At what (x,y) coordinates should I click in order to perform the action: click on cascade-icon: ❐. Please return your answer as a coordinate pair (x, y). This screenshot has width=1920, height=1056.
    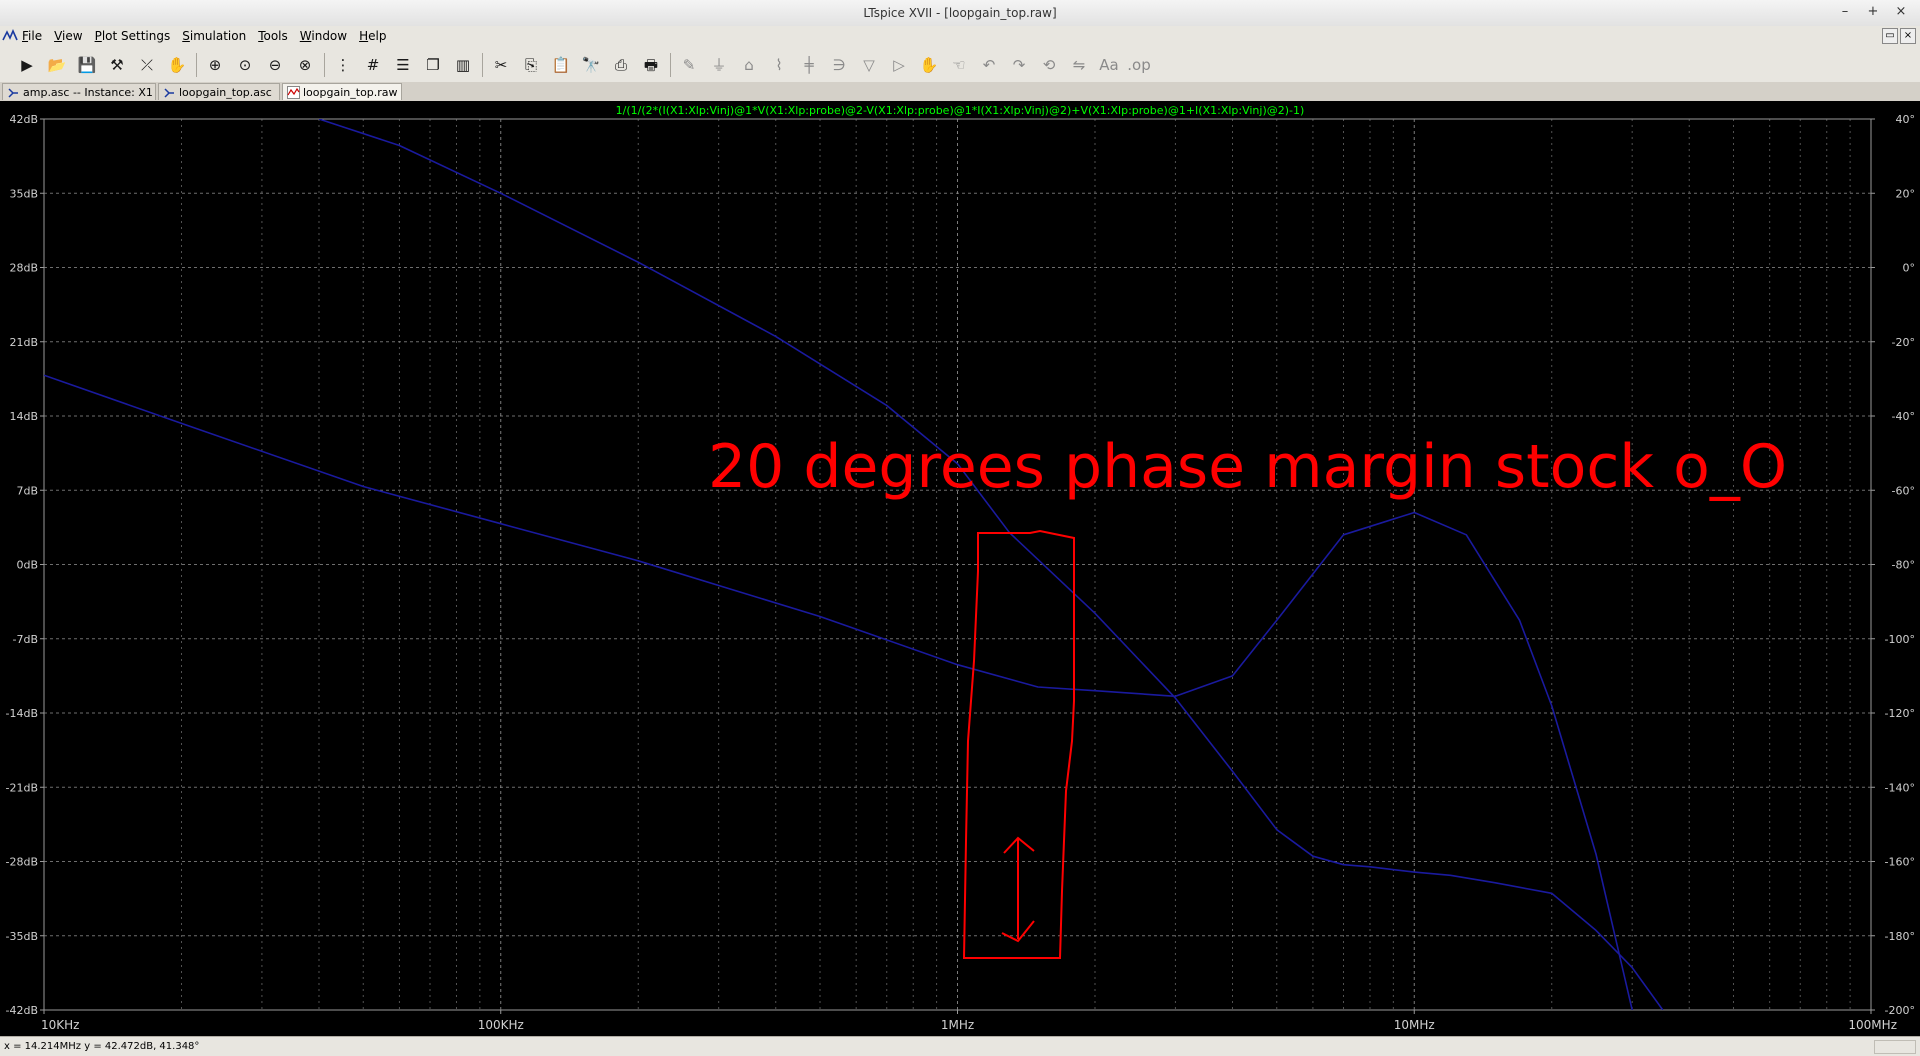
    Looking at the image, I should click on (433, 65).